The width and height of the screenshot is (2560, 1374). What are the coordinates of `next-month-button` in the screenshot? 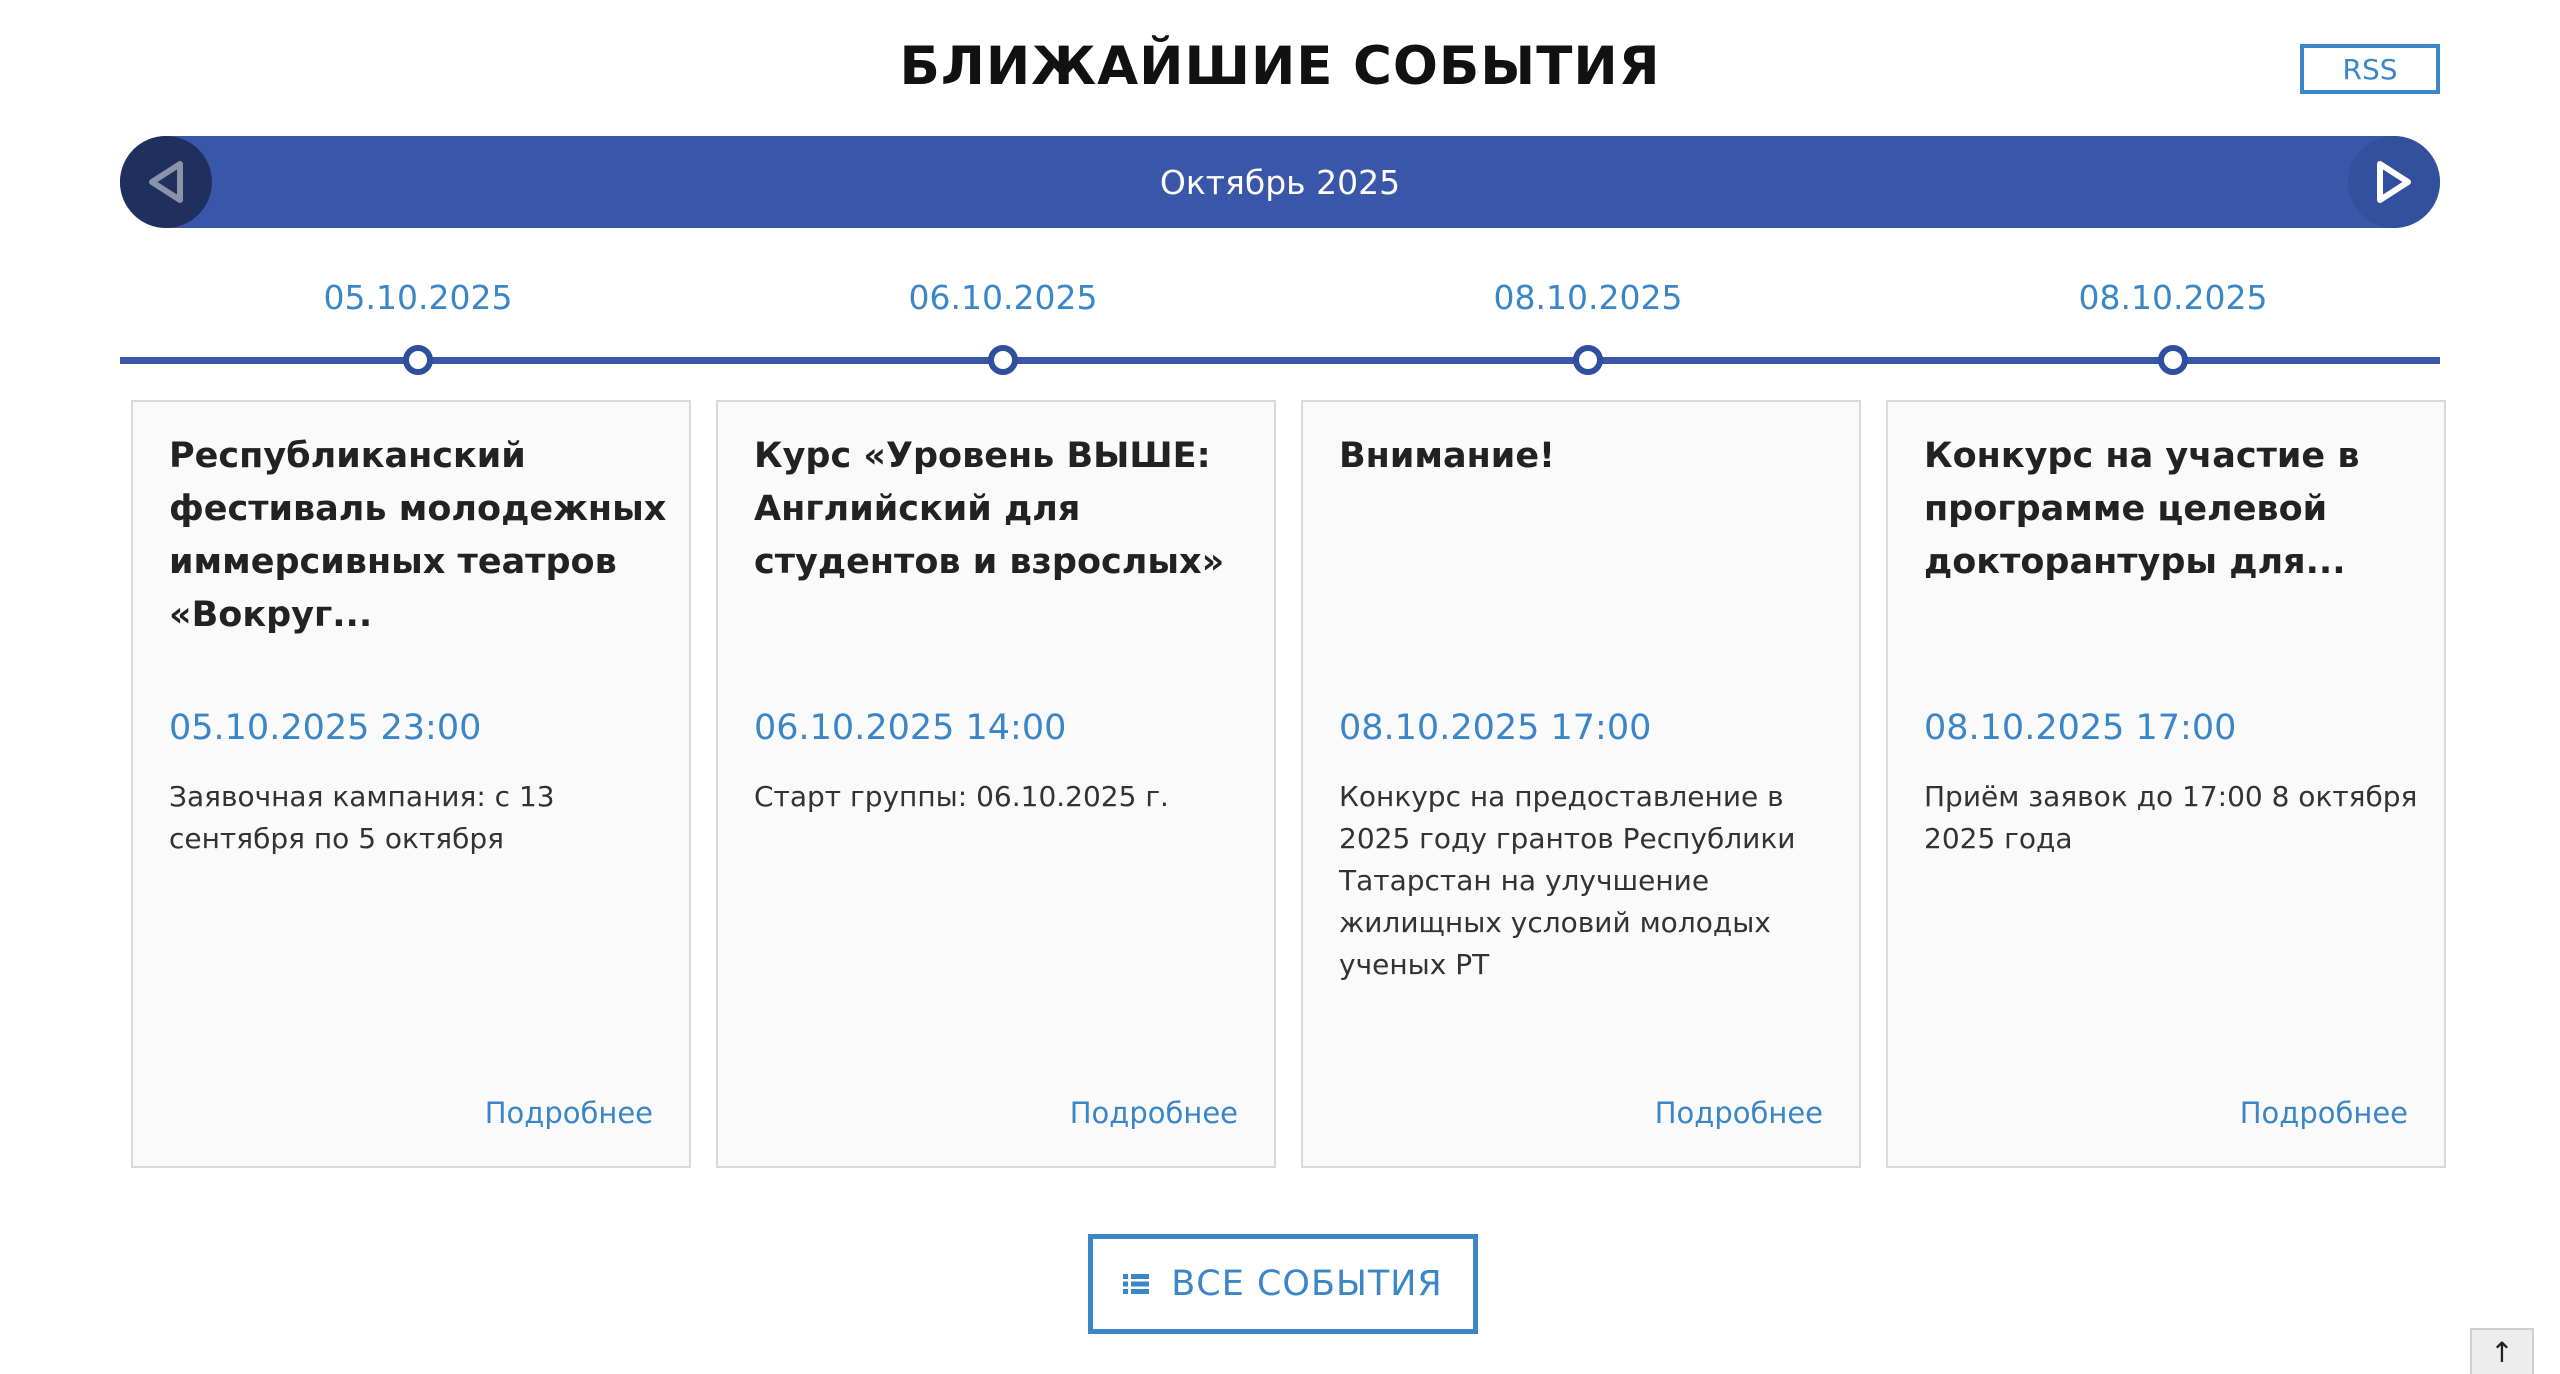 It's located at (2394, 182).